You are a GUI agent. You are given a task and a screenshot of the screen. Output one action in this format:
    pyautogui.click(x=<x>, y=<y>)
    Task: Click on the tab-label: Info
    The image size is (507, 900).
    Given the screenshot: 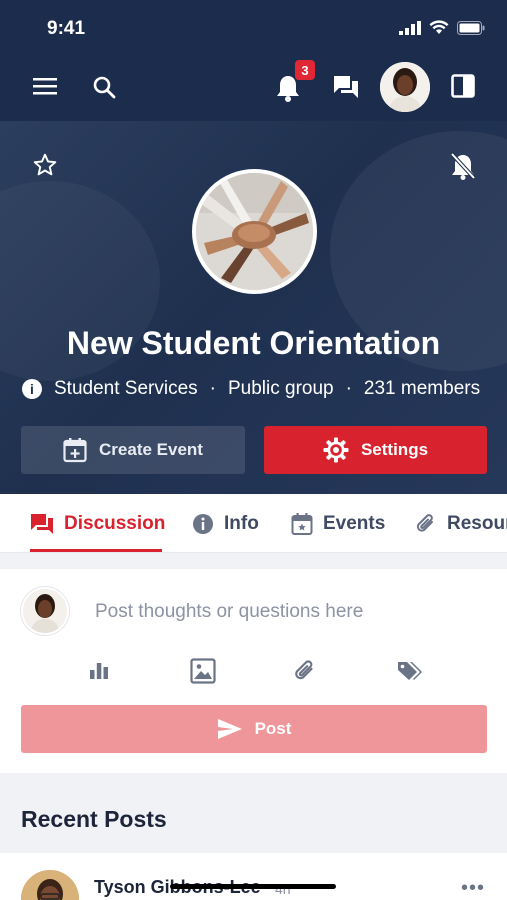 What is the action you would take?
    pyautogui.click(x=241, y=523)
    